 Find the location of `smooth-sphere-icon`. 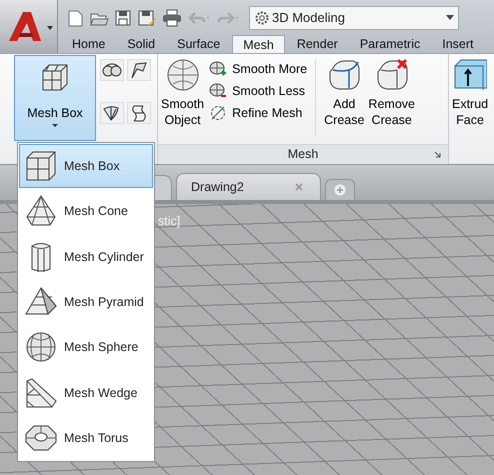

smooth-sphere-icon is located at coordinates (182, 75).